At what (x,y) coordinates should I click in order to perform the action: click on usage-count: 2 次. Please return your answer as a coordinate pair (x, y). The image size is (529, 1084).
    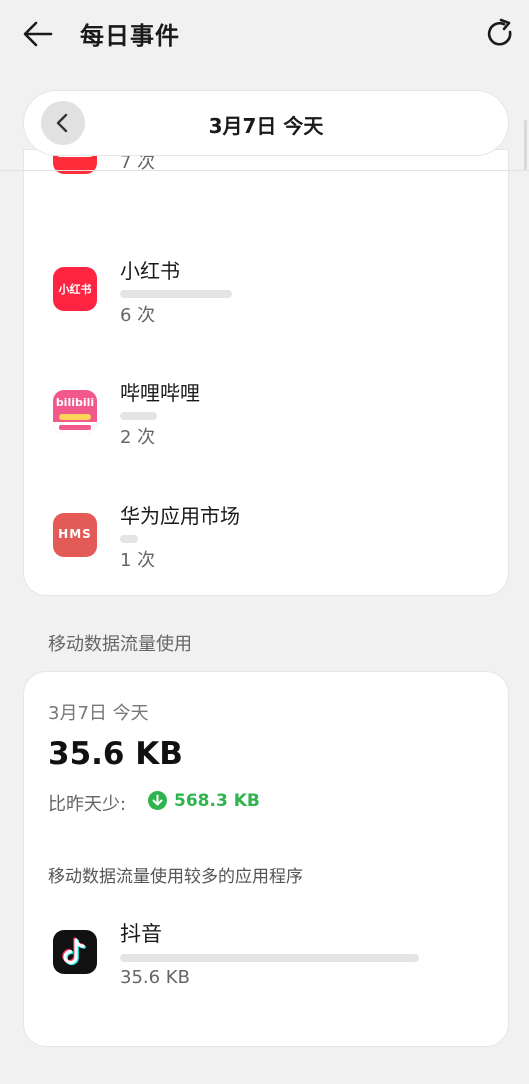
    Looking at the image, I should click on (138, 437).